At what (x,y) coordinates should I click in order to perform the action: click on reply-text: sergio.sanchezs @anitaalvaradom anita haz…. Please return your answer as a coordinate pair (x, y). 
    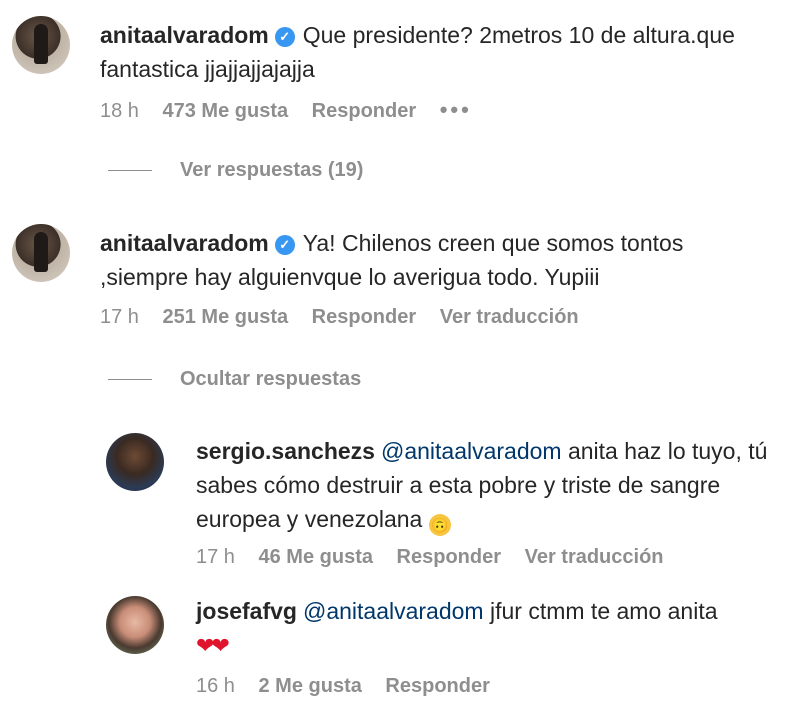
    Looking at the image, I should click on (496, 485).